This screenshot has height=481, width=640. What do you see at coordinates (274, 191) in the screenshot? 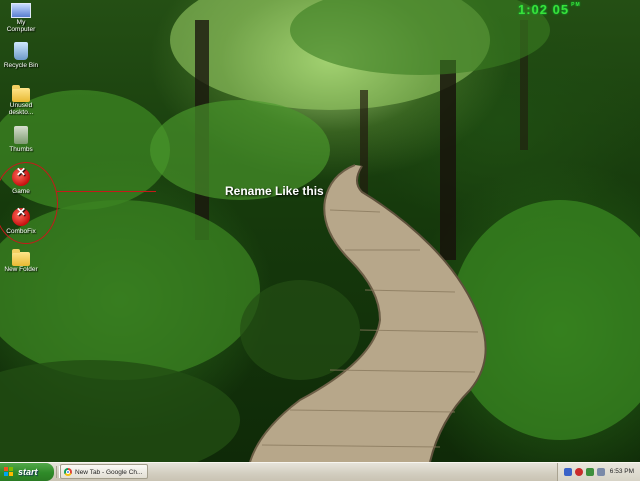
I see `annotation-text: Rename Like this` at bounding box center [274, 191].